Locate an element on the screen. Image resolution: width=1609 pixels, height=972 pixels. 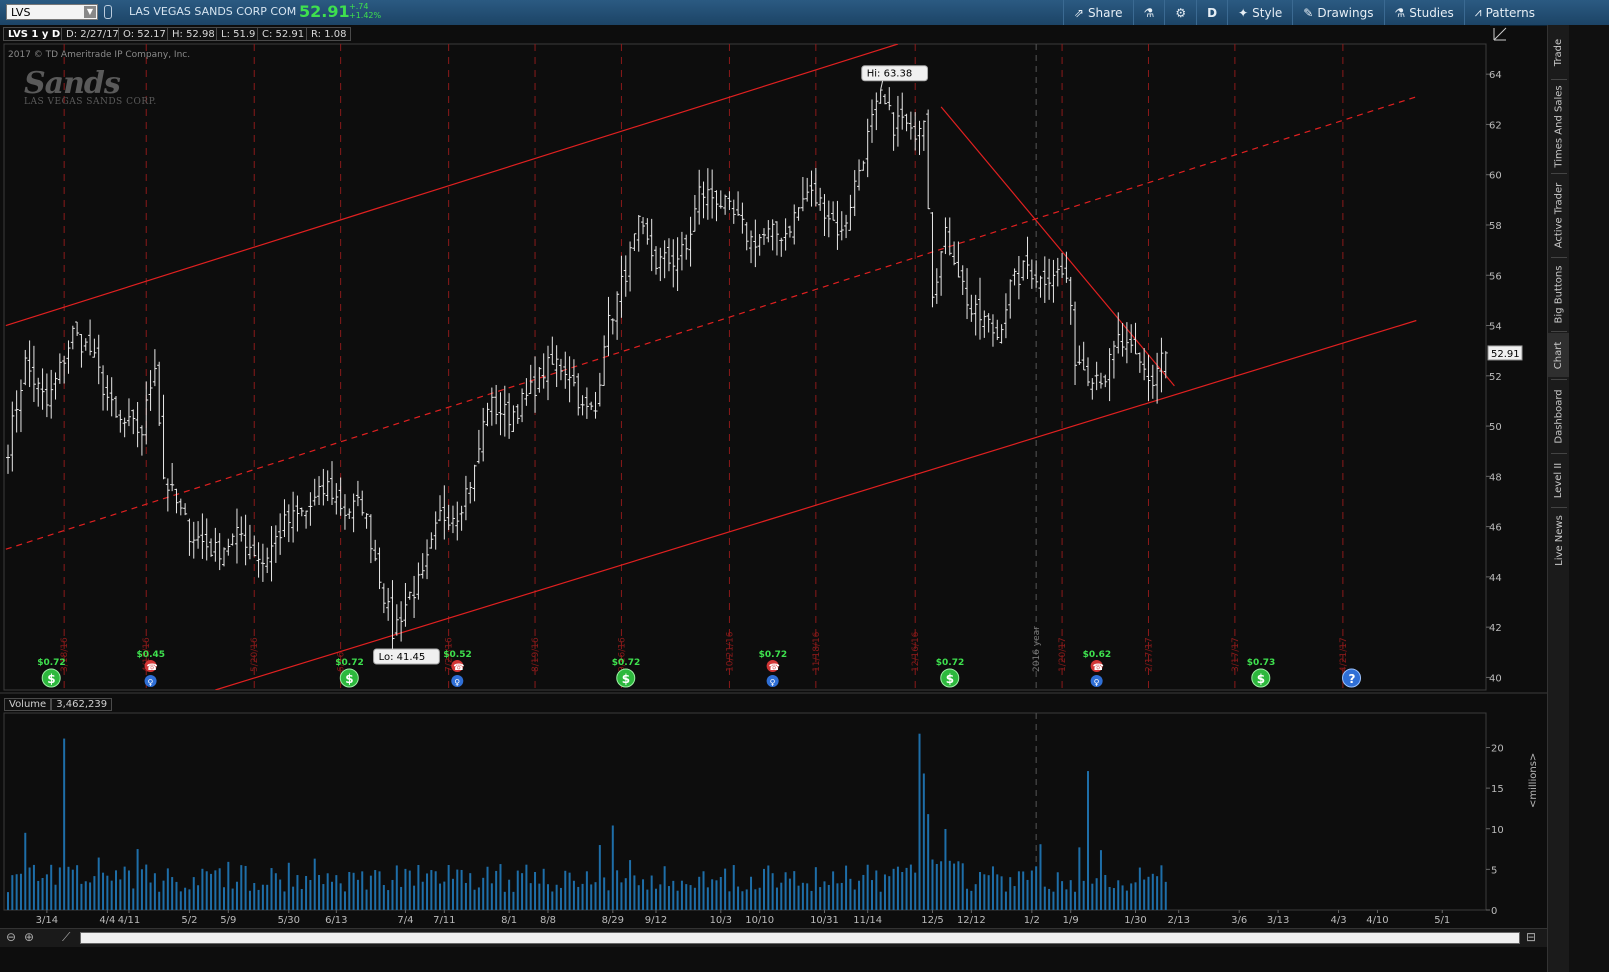
dividend-icon-glyph: $ is located at coordinates (626, 679).